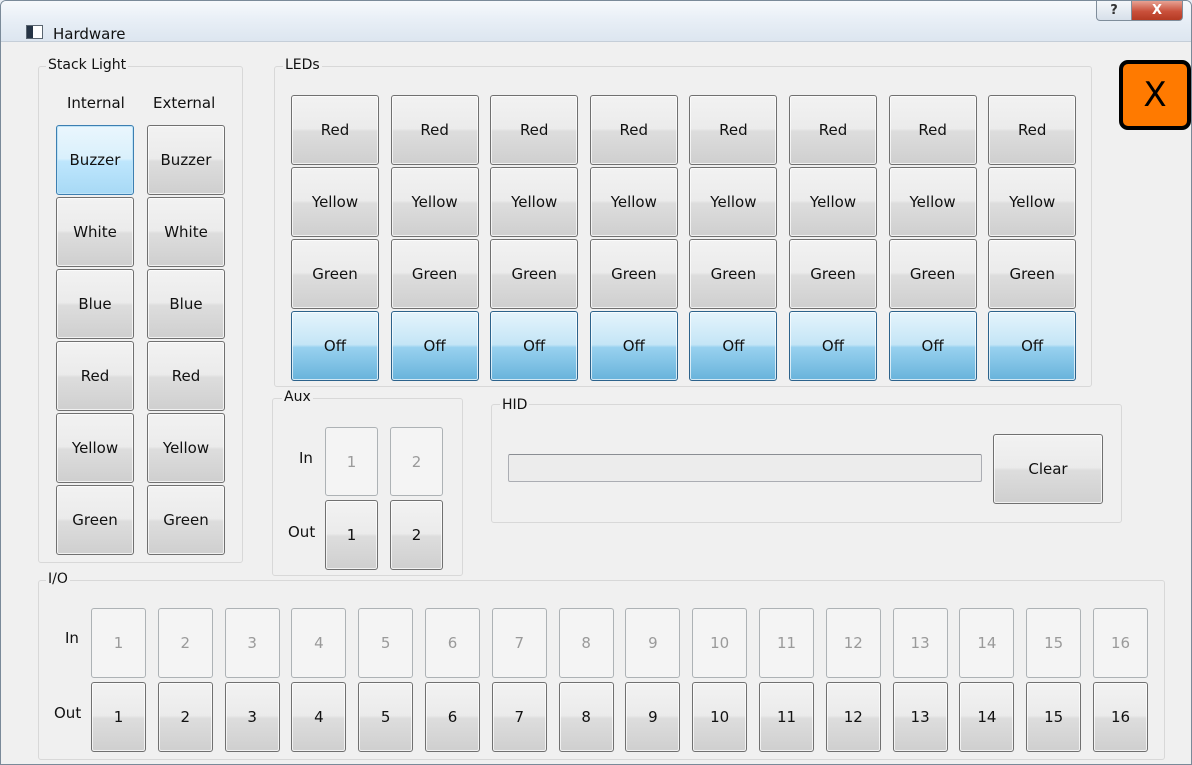 The image size is (1192, 765). Describe the element at coordinates (653, 717) in the screenshot. I see `io-out-button: 9` at that location.